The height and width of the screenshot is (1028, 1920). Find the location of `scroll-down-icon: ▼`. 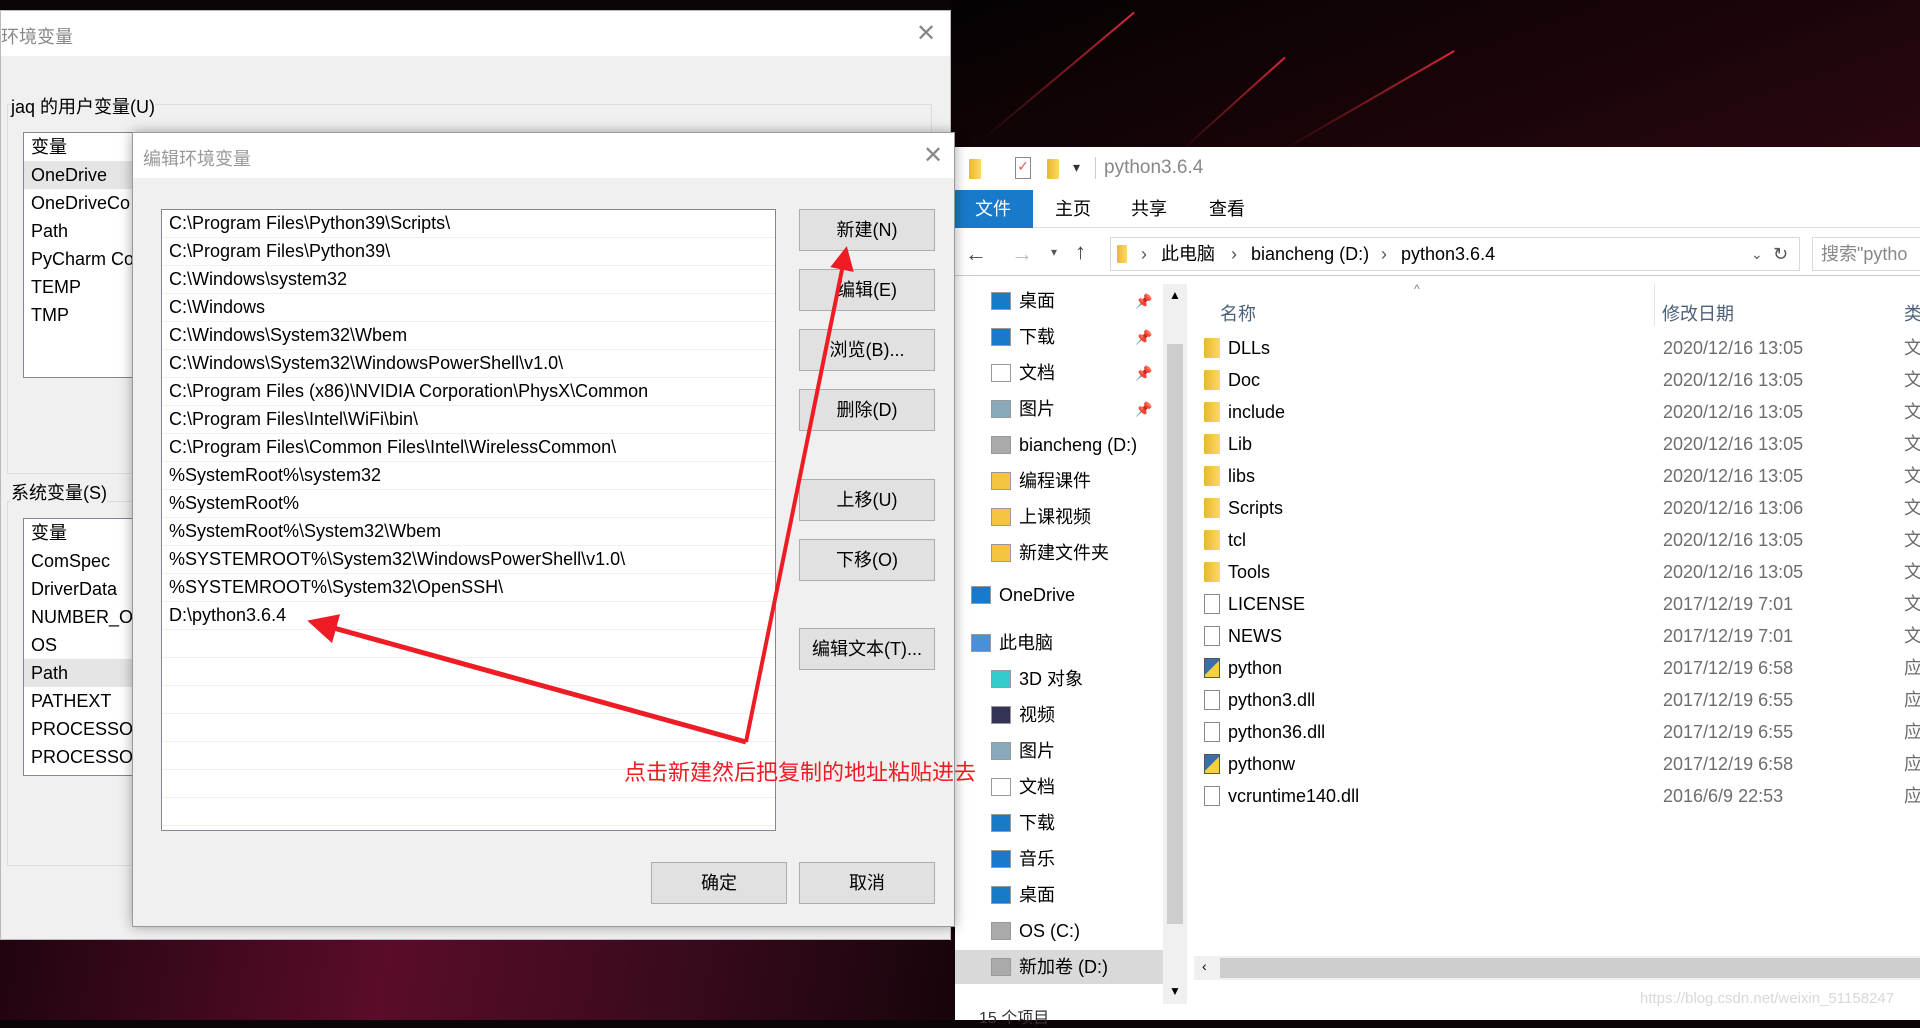

scroll-down-icon: ▼ is located at coordinates (1175, 991).